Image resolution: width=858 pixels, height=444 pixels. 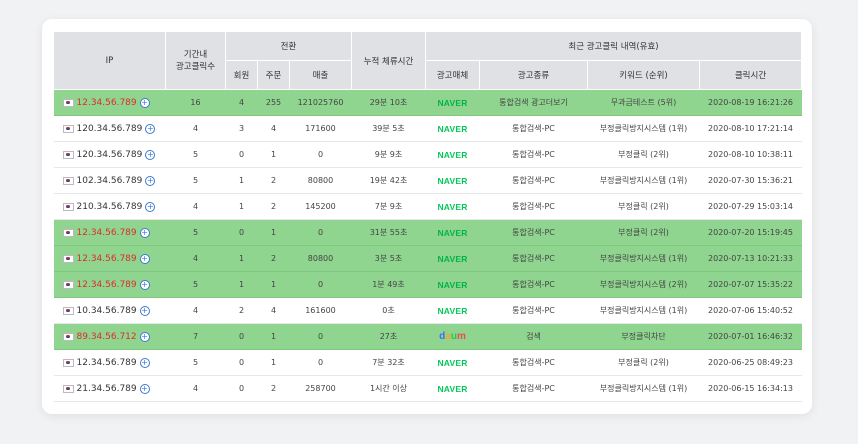 I want to click on ip-cell: 102.34.56.789 +, so click(x=109, y=180).